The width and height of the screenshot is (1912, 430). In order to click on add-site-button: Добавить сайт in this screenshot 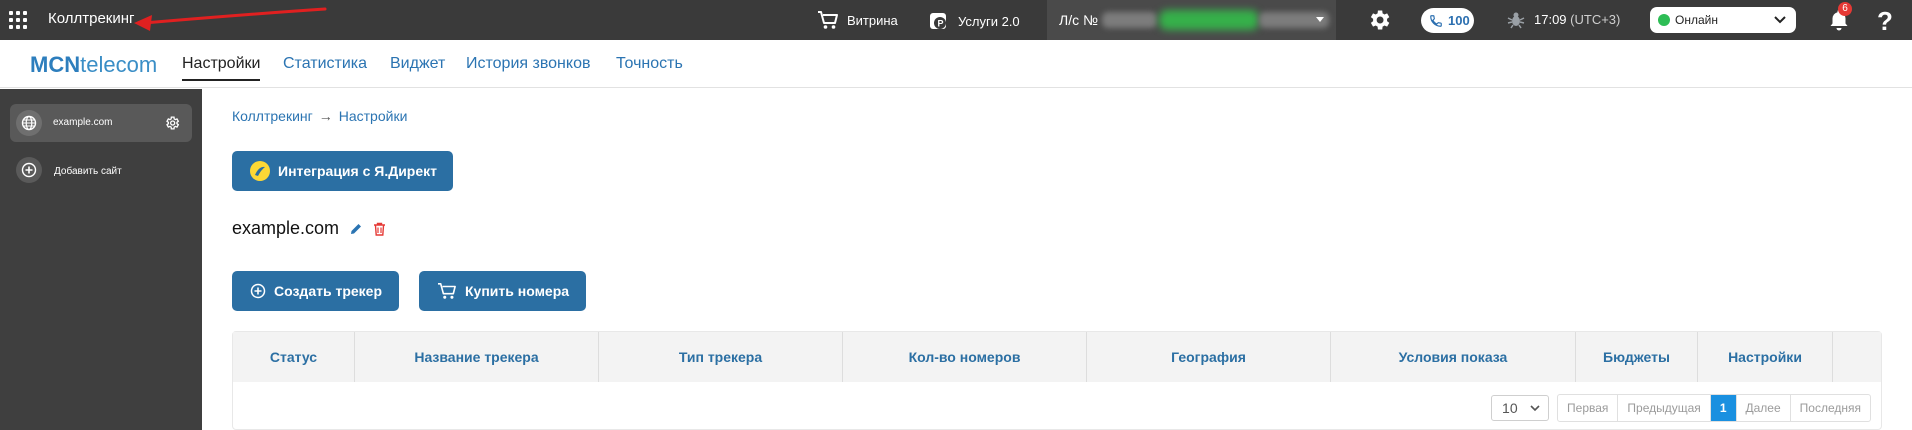, I will do `click(107, 173)`.